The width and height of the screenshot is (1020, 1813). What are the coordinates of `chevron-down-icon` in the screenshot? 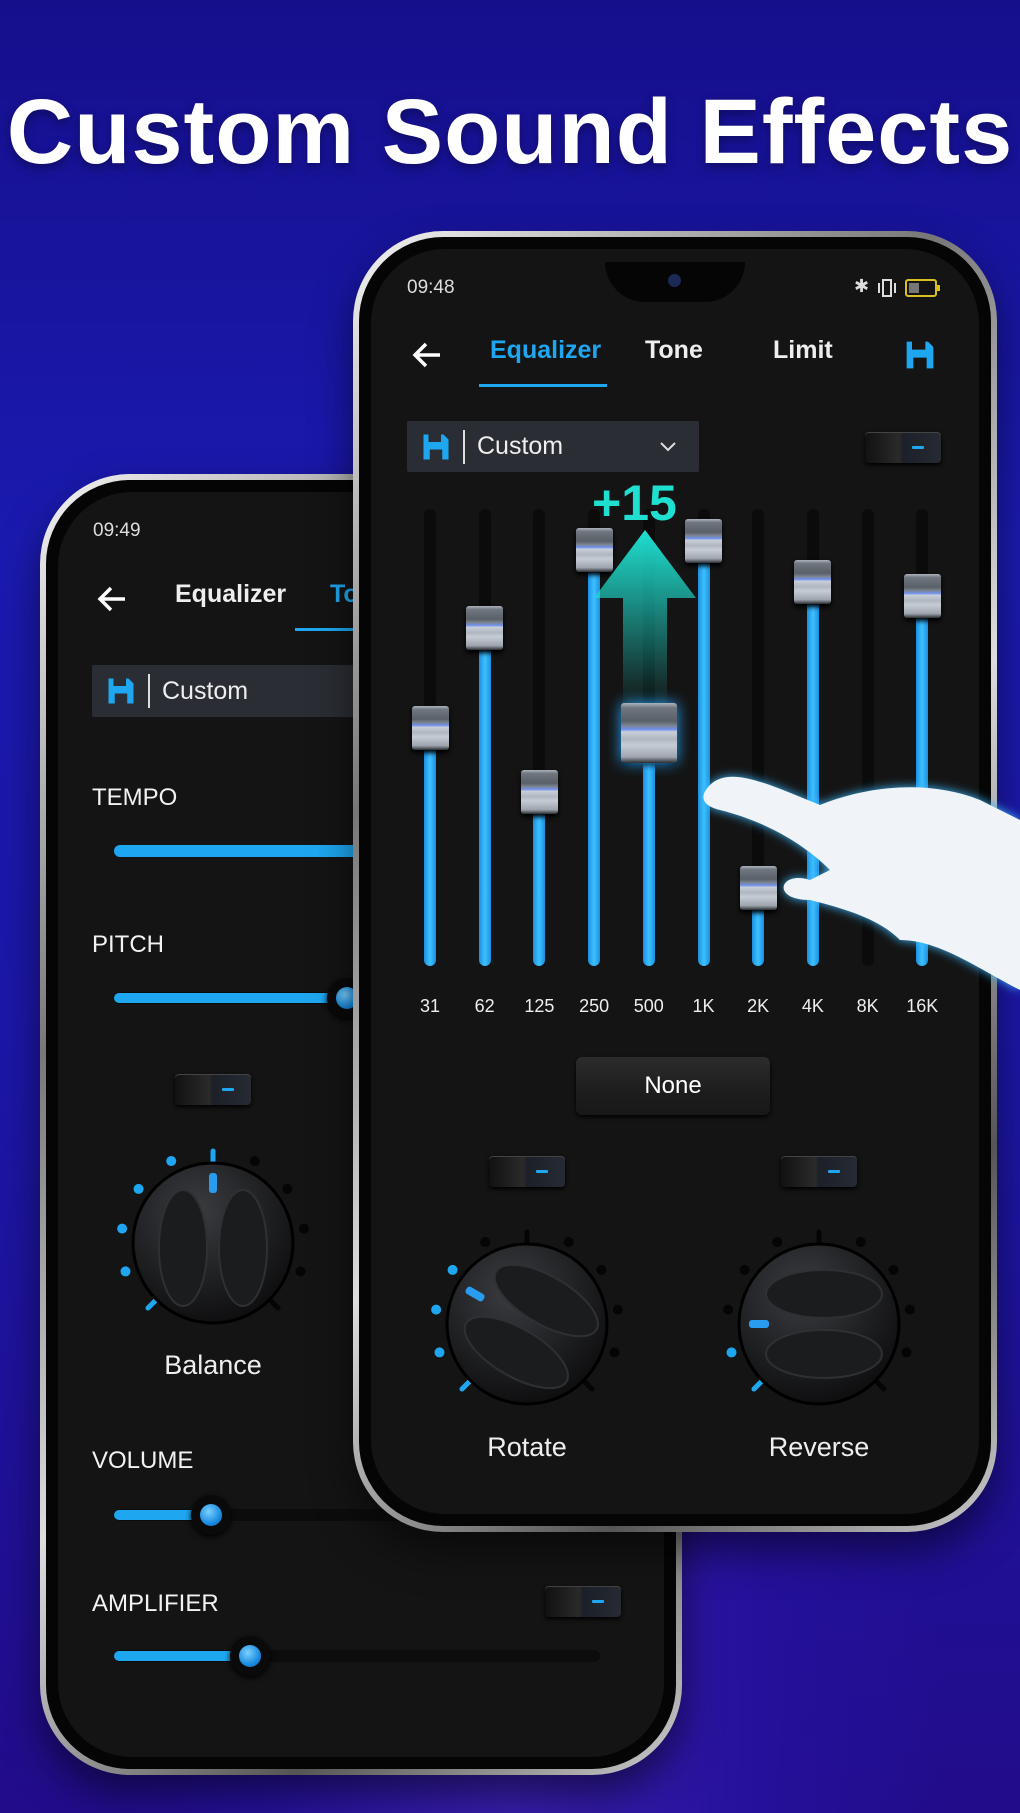 It's located at (668, 446).